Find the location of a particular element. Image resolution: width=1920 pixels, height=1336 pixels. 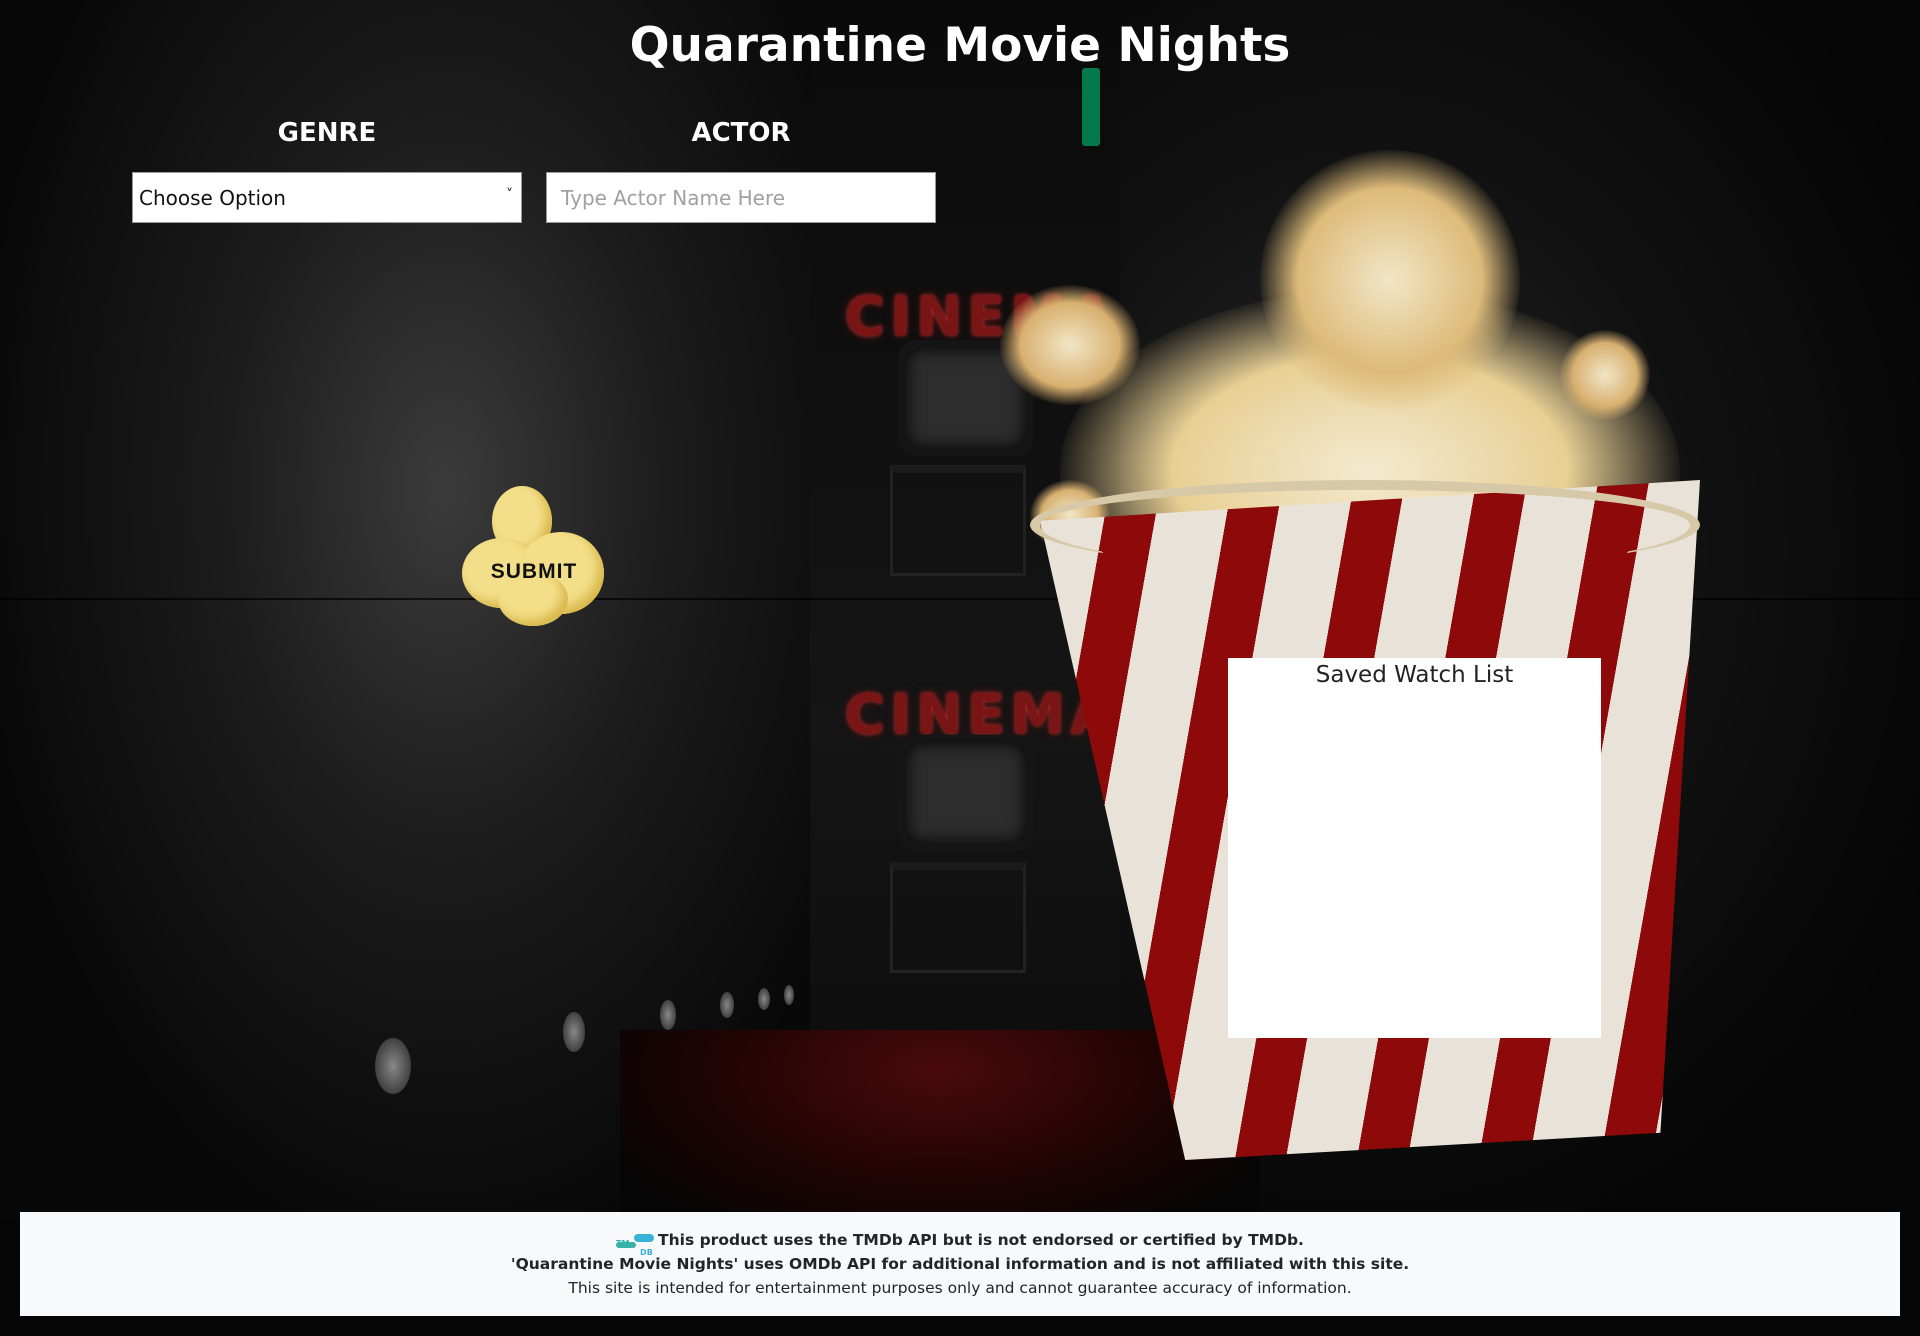

actor-input is located at coordinates (741, 197).